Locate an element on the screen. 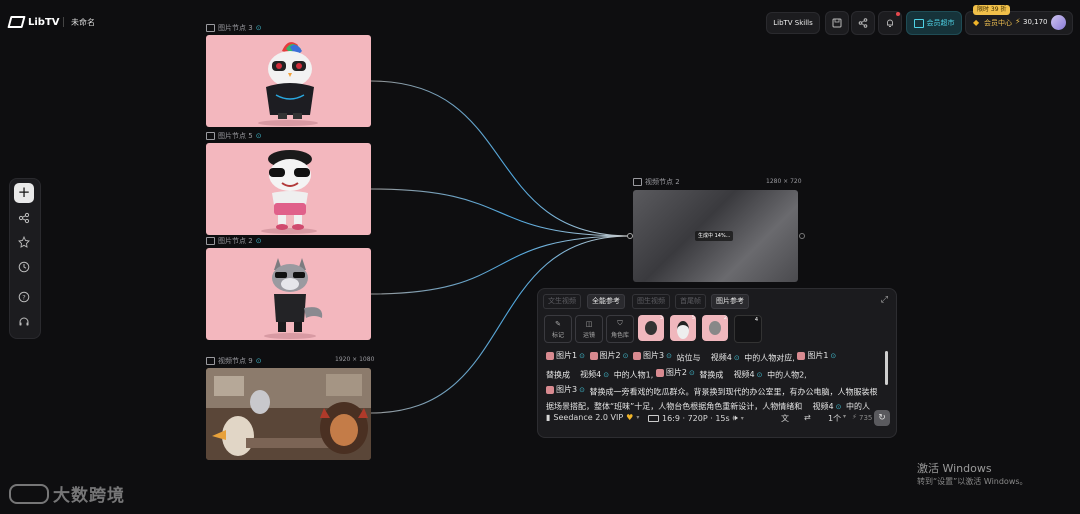 Image resolution: width=1080 pixels, height=514 pixels. prompt-word: 据场景搭配，整体“班味”十足，人物台色根据角色重新设计，人物情绪和 is located at coordinates (674, 407).